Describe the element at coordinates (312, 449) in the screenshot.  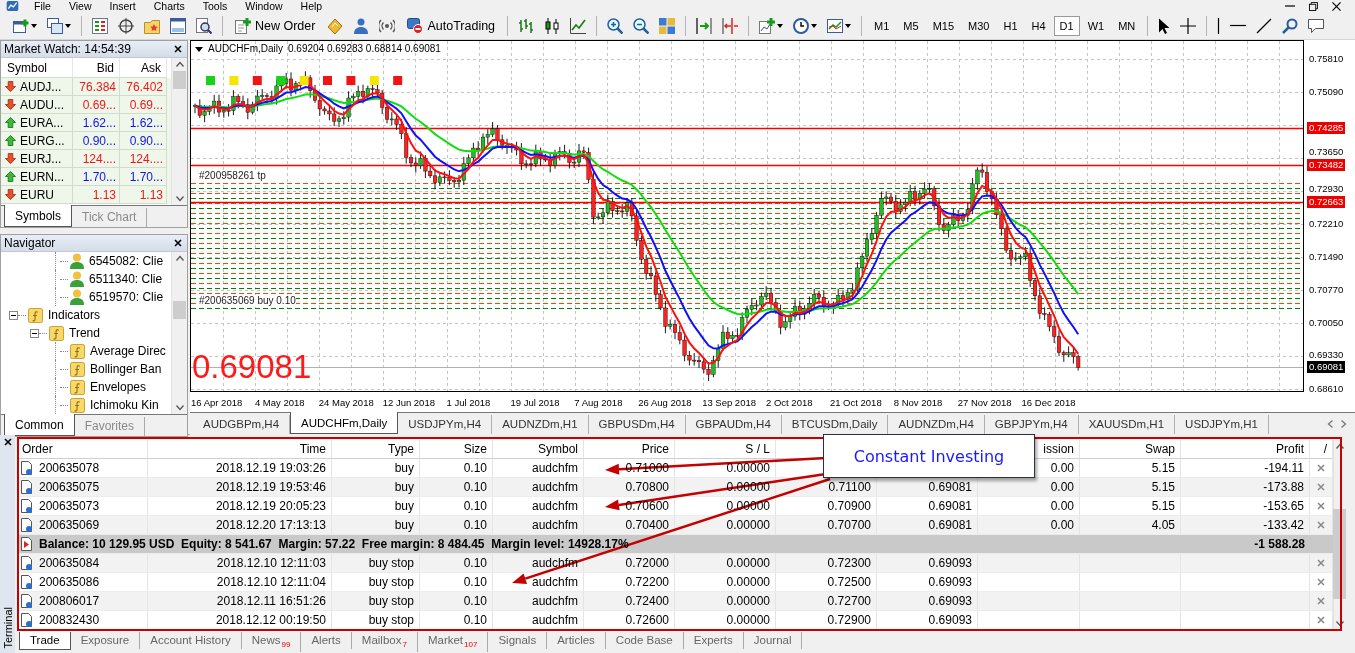
I see `column-header: Time` at that location.